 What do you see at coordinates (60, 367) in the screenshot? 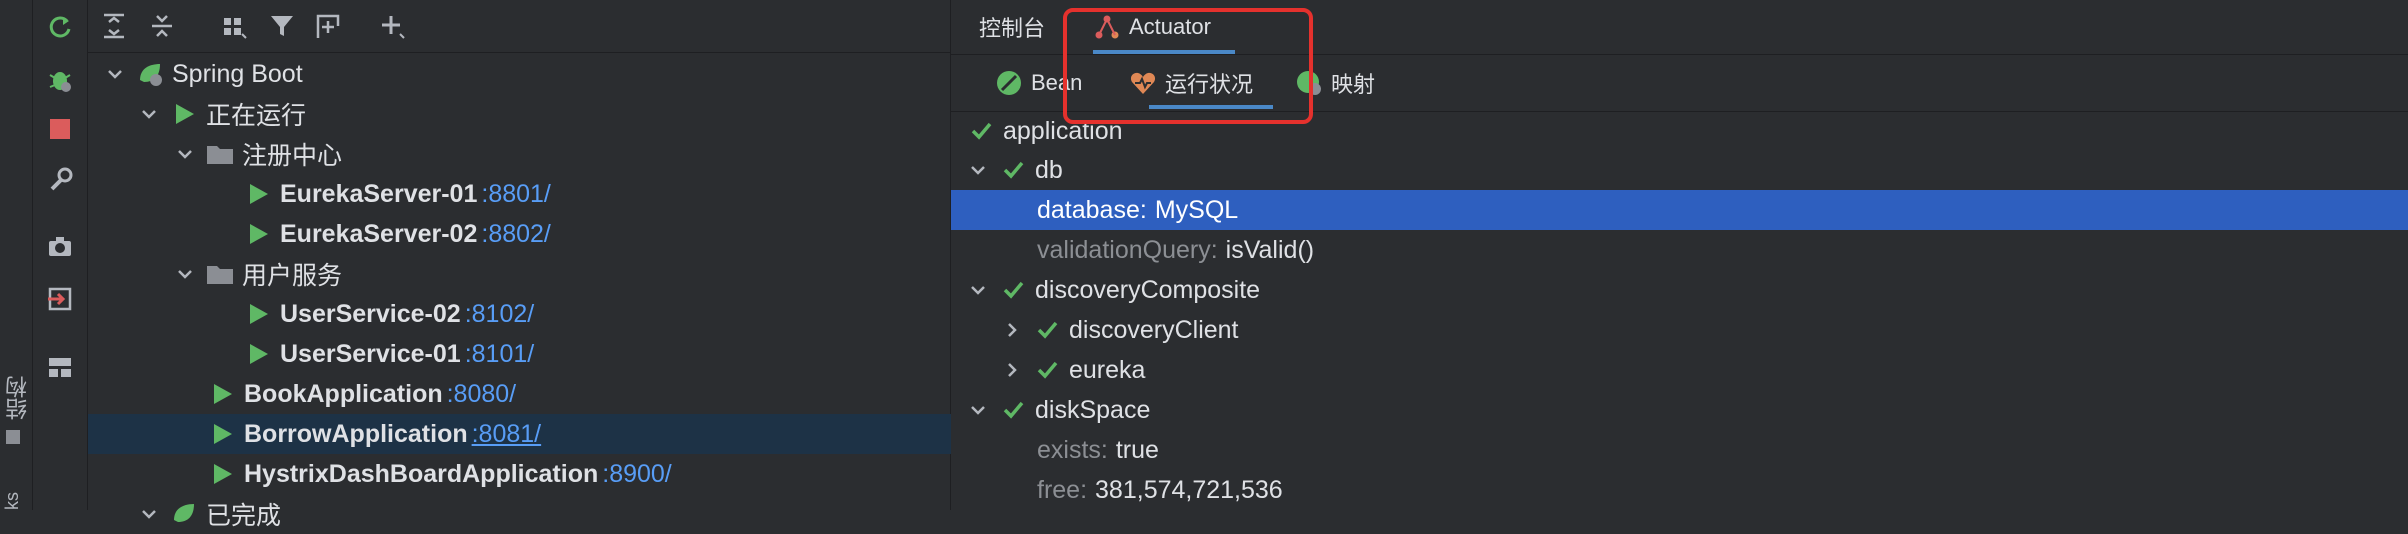
I see `layout-icon` at bounding box center [60, 367].